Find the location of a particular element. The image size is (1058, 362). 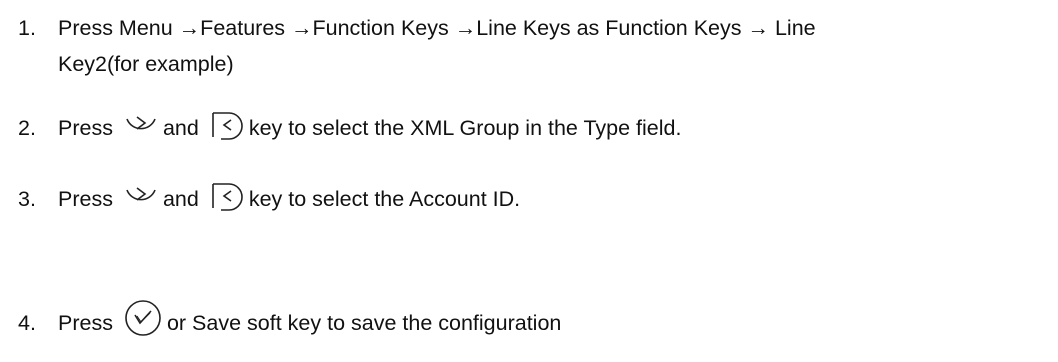

step-number: 3. is located at coordinates (27, 199).